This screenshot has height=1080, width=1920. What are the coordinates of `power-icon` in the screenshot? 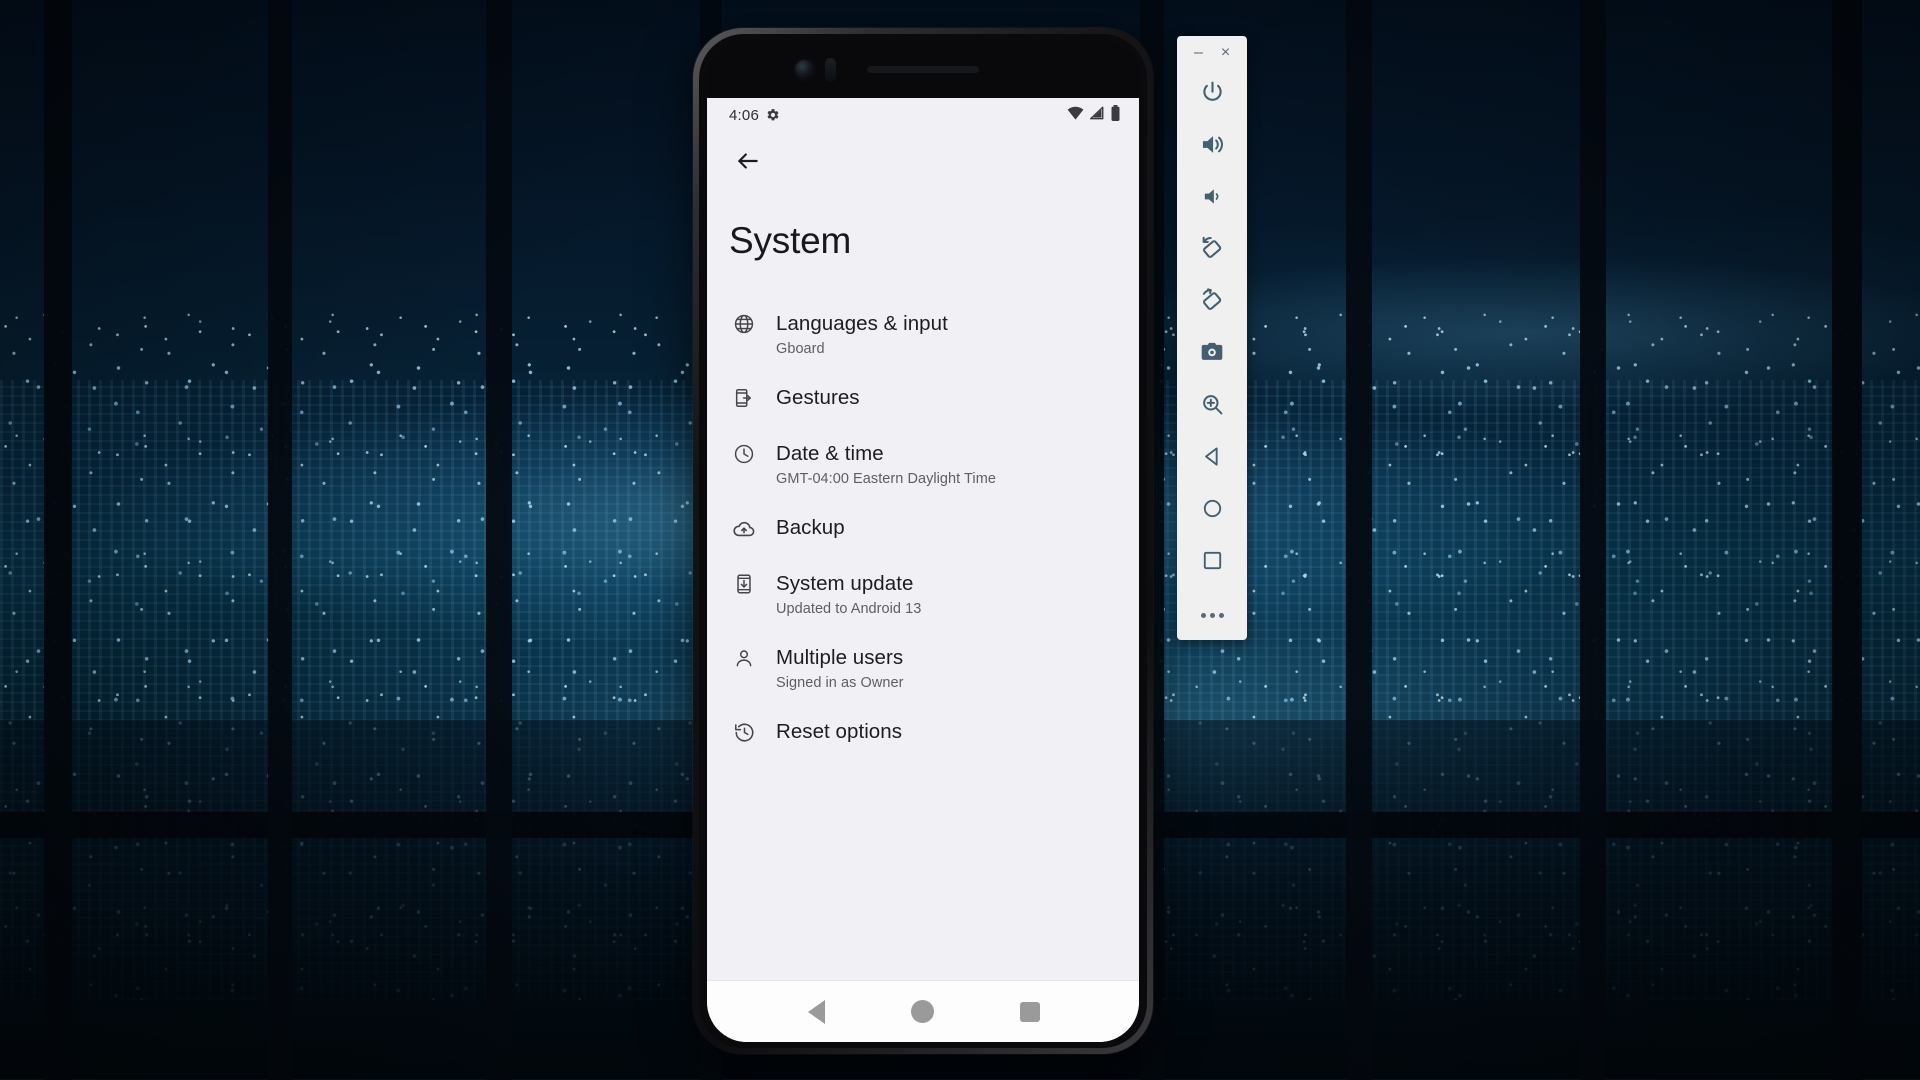 It's located at (1212, 92).